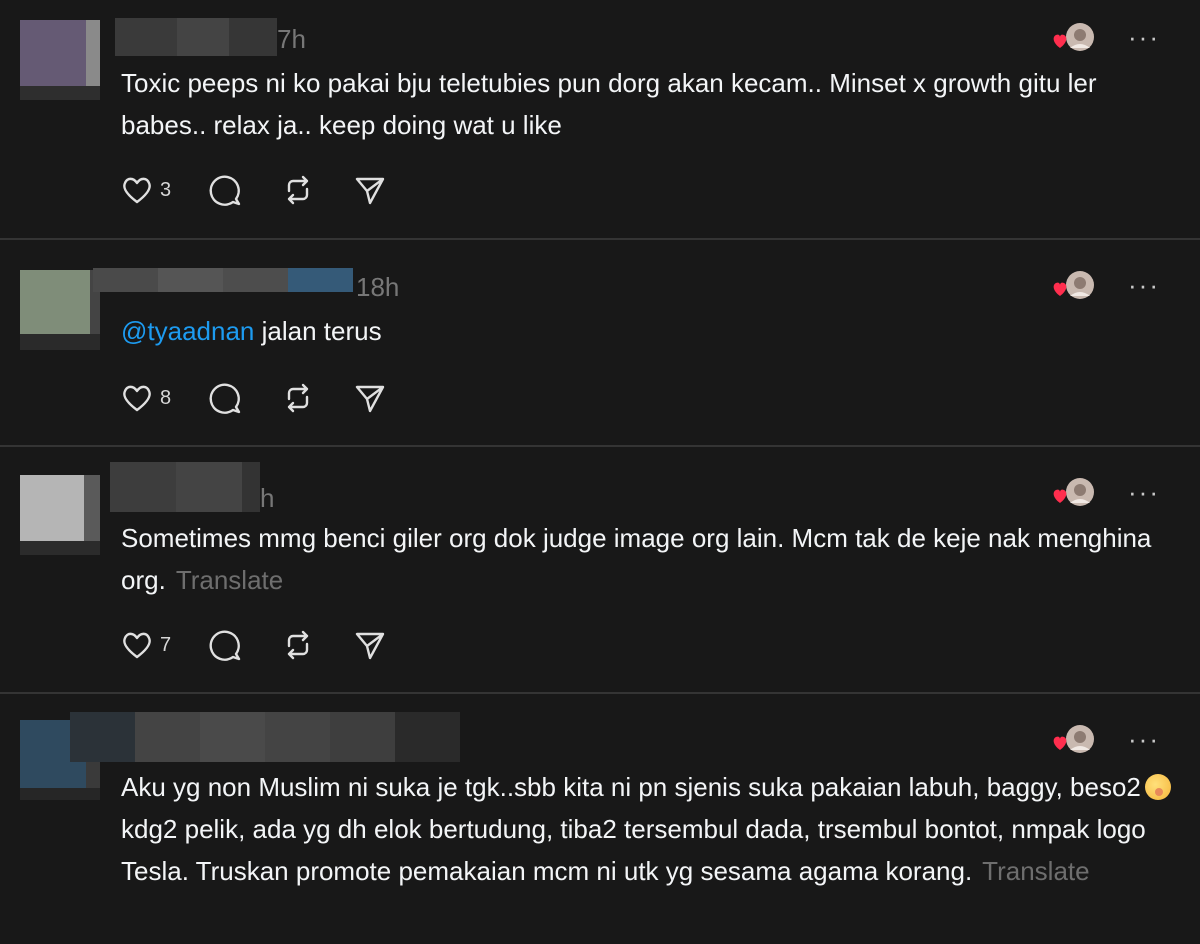  Describe the element at coordinates (378, 287) in the screenshot. I see `post-time: 18h` at that location.